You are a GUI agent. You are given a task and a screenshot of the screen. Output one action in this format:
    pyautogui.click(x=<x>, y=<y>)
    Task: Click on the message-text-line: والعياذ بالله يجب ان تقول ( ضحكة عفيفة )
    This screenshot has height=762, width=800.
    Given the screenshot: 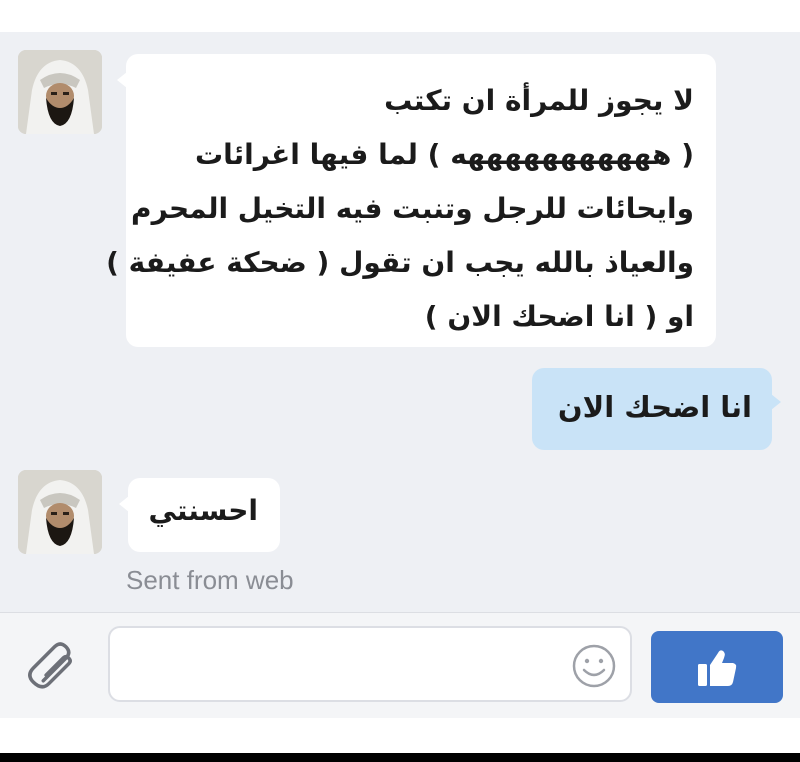 What is the action you would take?
    pyautogui.click(x=400, y=262)
    